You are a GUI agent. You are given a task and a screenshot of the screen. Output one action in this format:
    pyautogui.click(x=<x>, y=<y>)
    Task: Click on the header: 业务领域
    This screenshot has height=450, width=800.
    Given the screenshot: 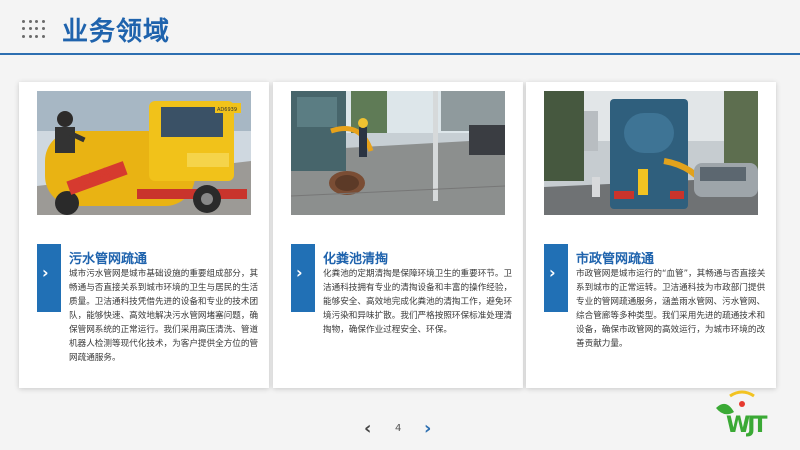 What is the action you would take?
    pyautogui.click(x=400, y=28)
    